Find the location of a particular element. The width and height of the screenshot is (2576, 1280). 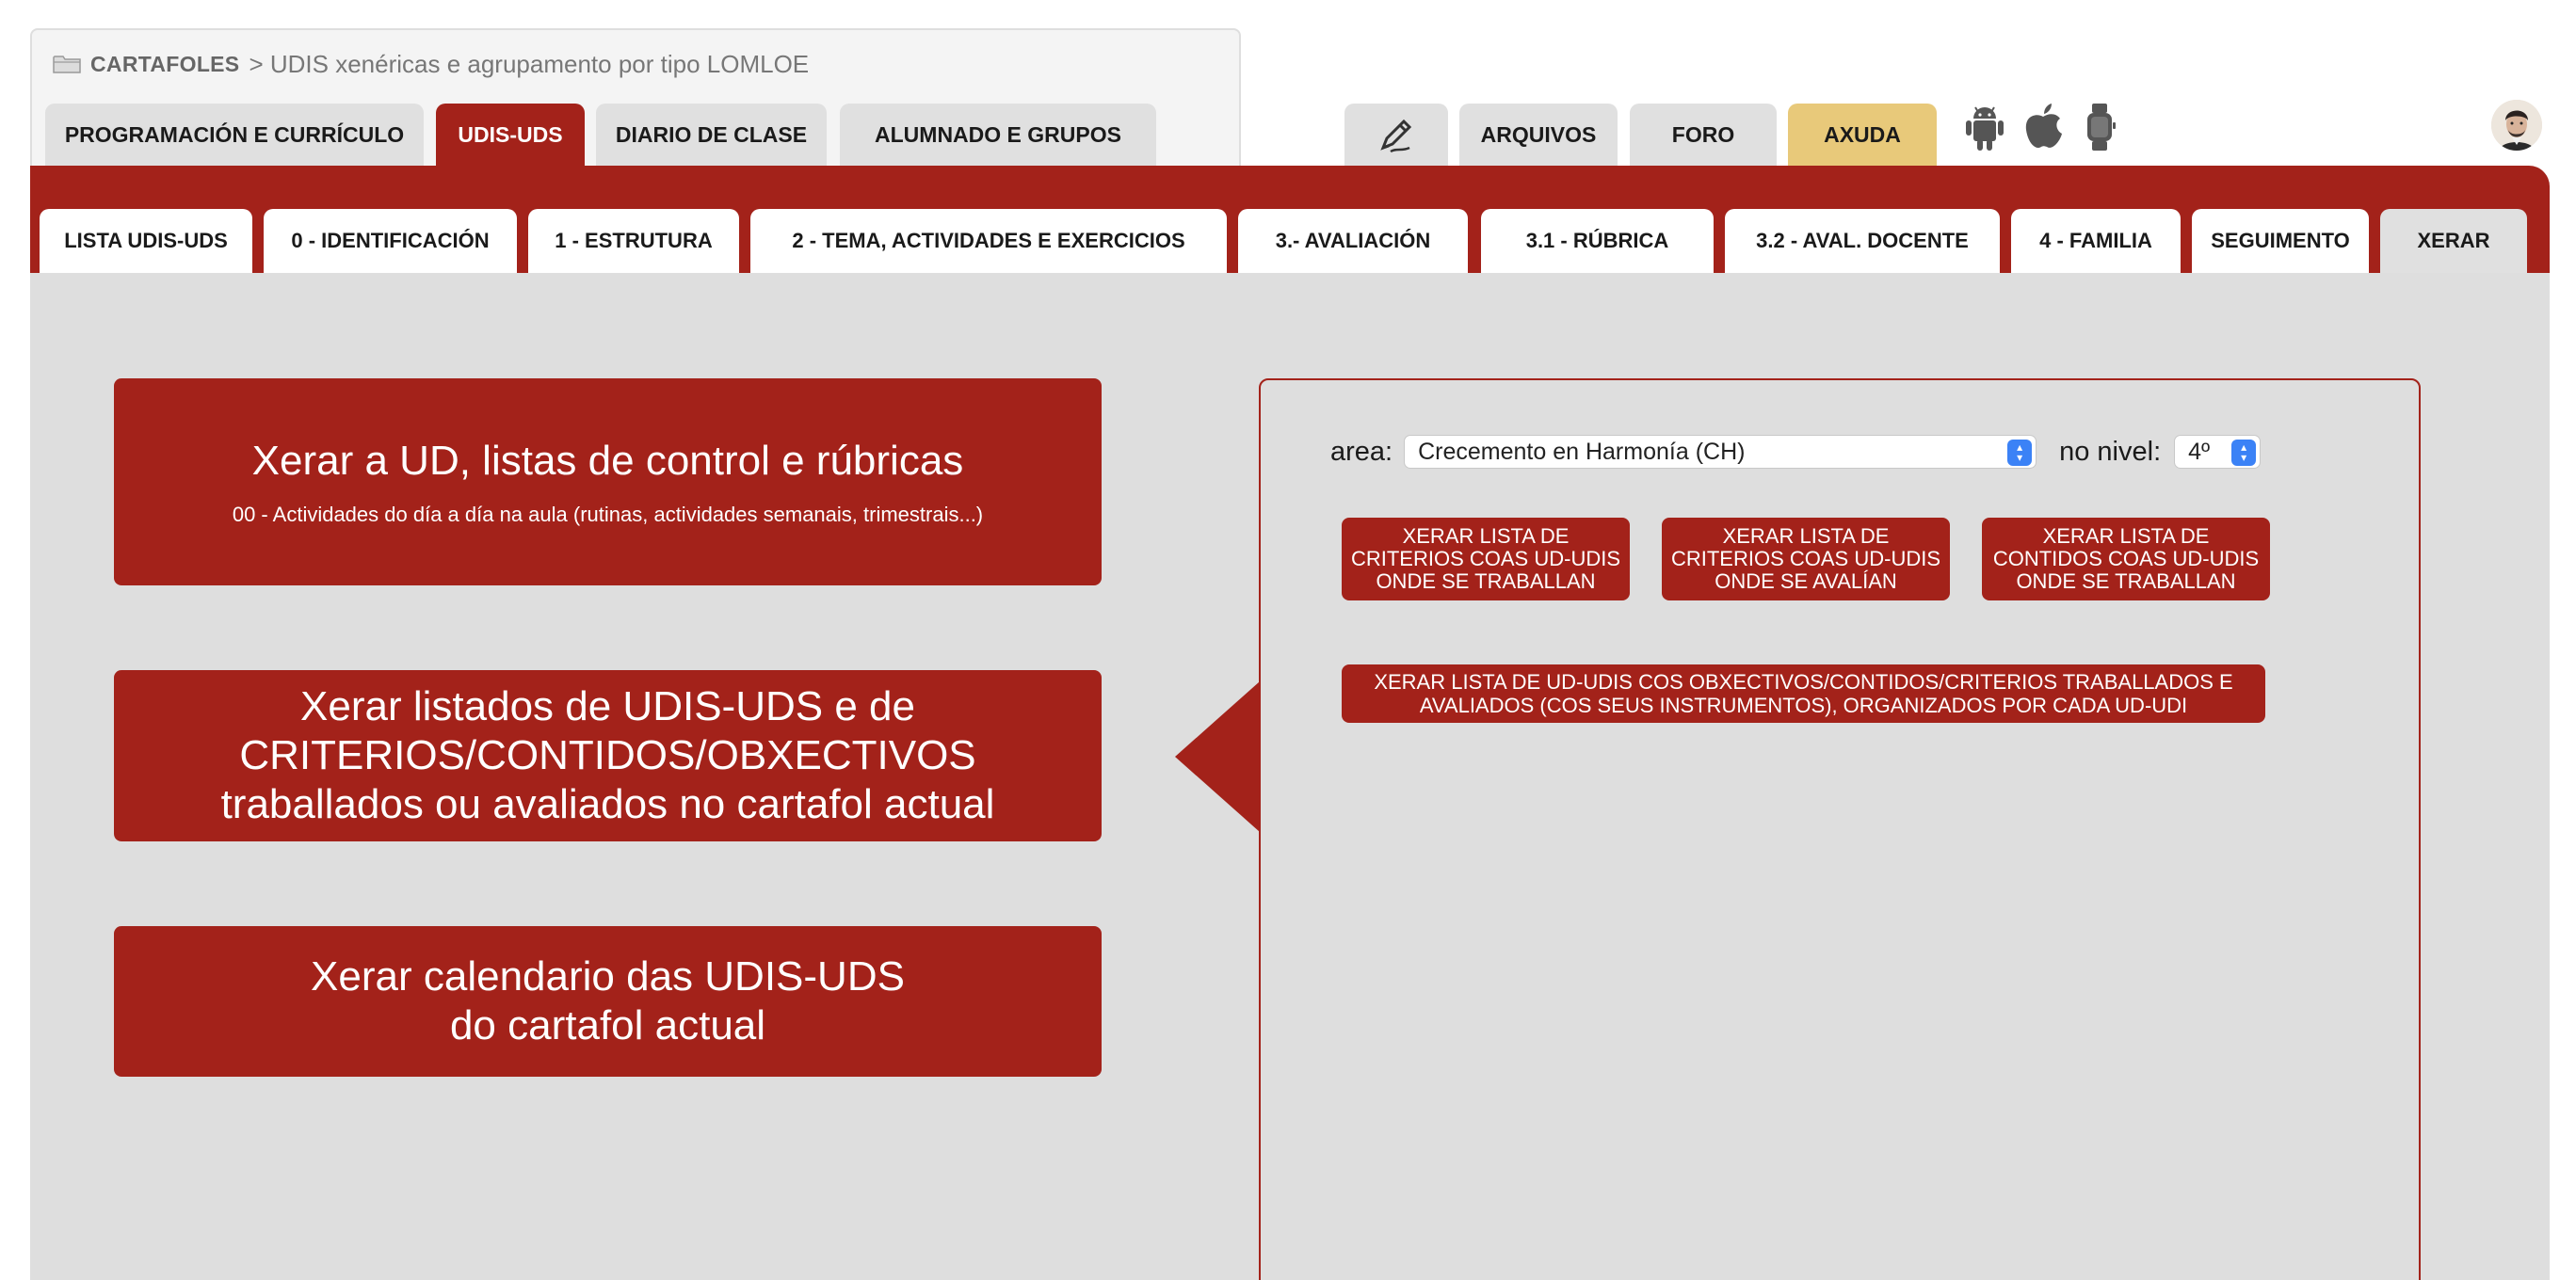

watch-icon is located at coordinates (2099, 127).